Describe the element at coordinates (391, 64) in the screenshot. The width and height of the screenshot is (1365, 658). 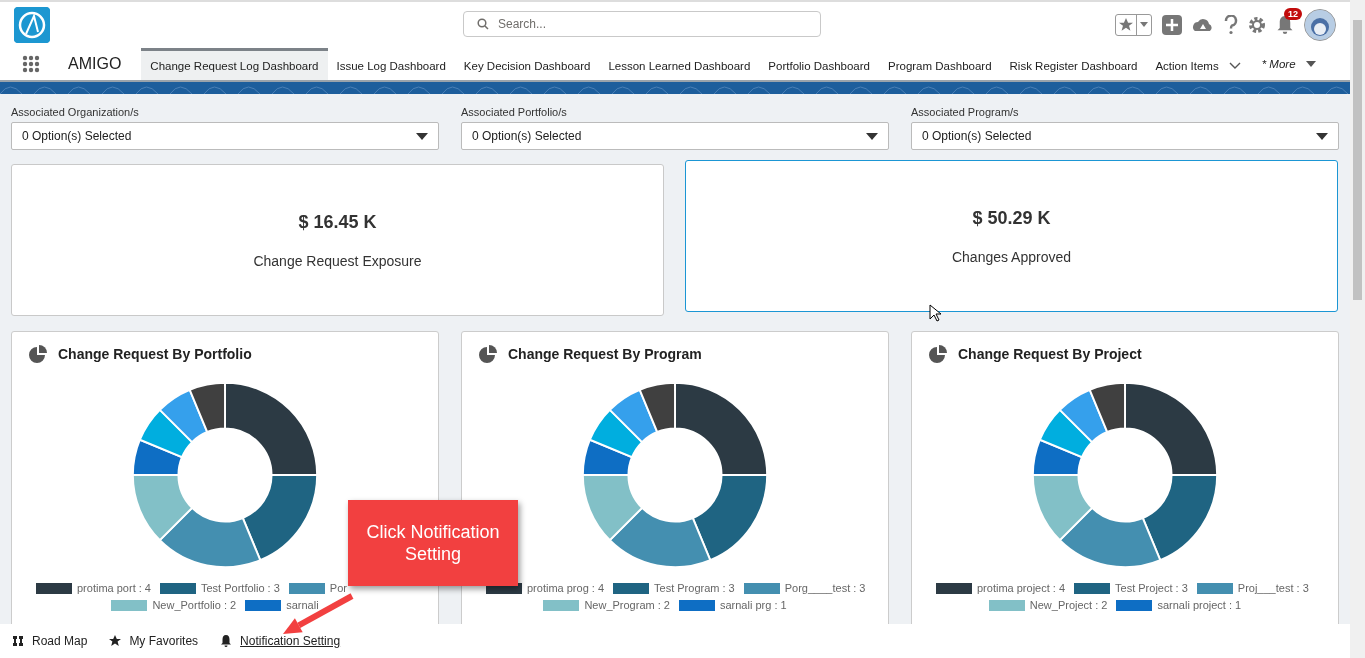
I see `nav-tab: Issue Log Dashboard` at that location.